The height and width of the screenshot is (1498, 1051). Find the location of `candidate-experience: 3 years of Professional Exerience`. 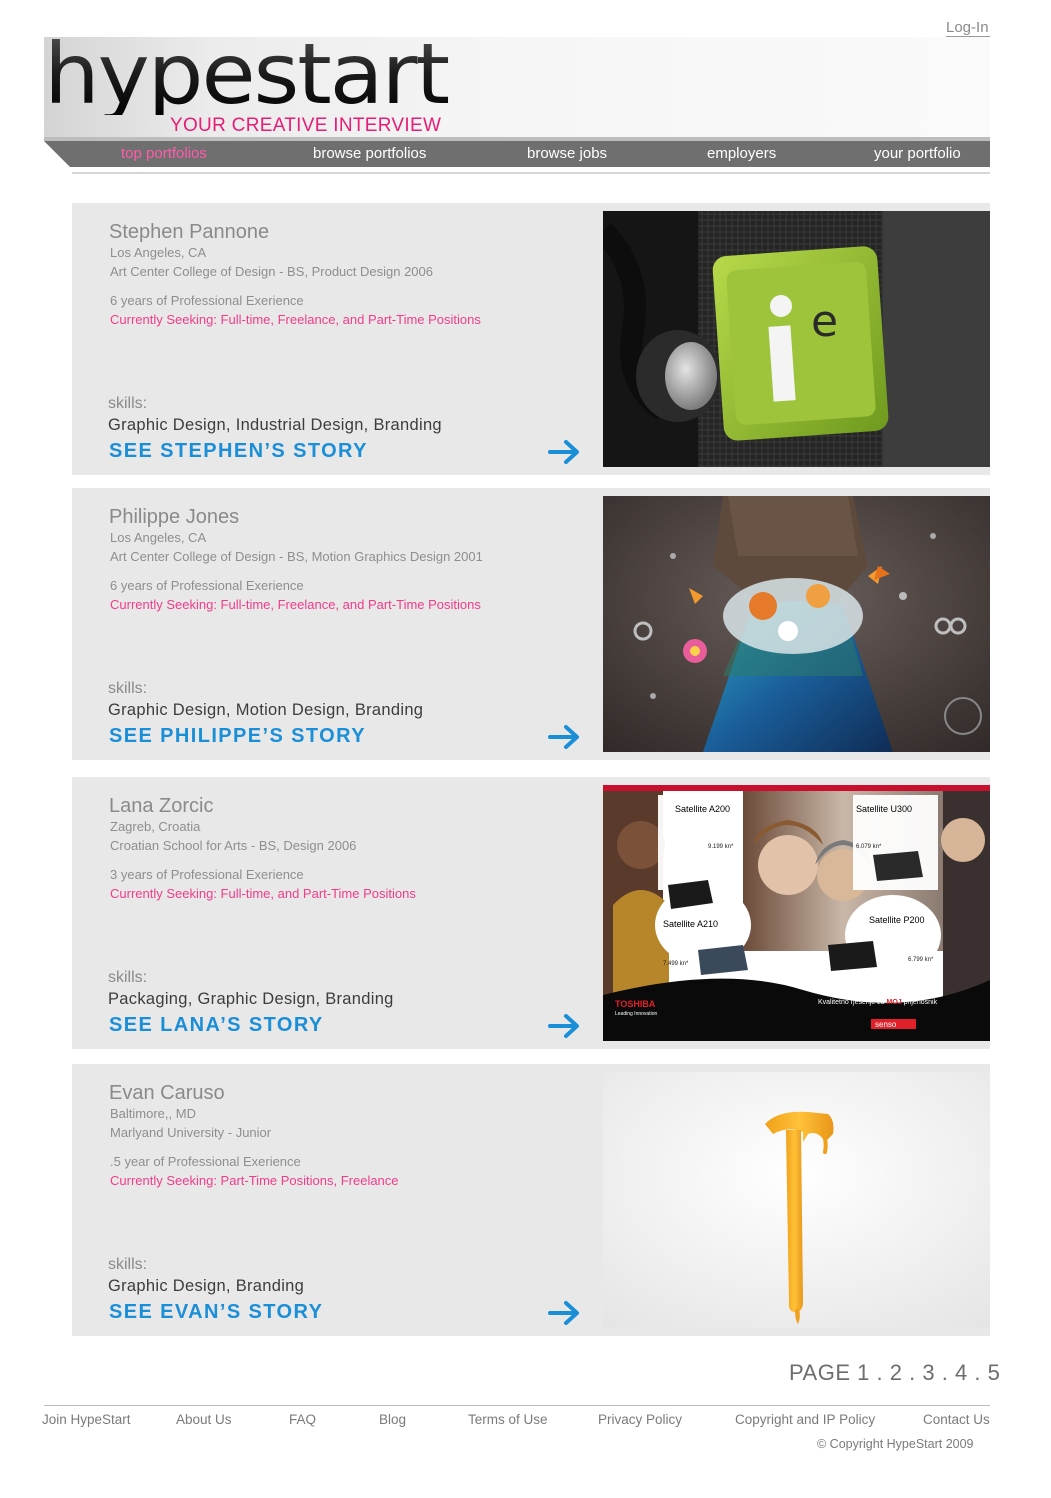

candidate-experience: 3 years of Professional Exerience is located at coordinates (207, 874).